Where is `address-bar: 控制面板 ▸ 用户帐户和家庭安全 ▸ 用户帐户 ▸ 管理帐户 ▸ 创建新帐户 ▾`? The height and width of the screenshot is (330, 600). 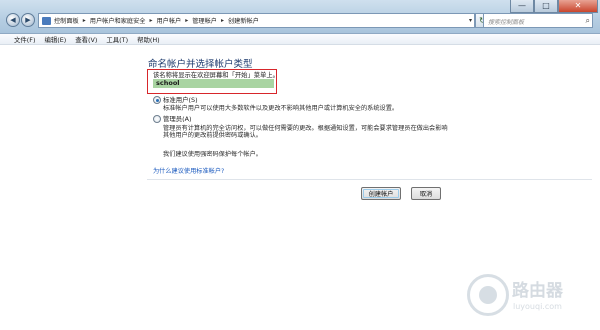
address-bar: 控制面板 ▸ 用户帐户和家庭安全 ▸ 用户帐户 ▸ 管理帐户 ▸ 创建新帐户 ▾ is located at coordinates (256, 20).